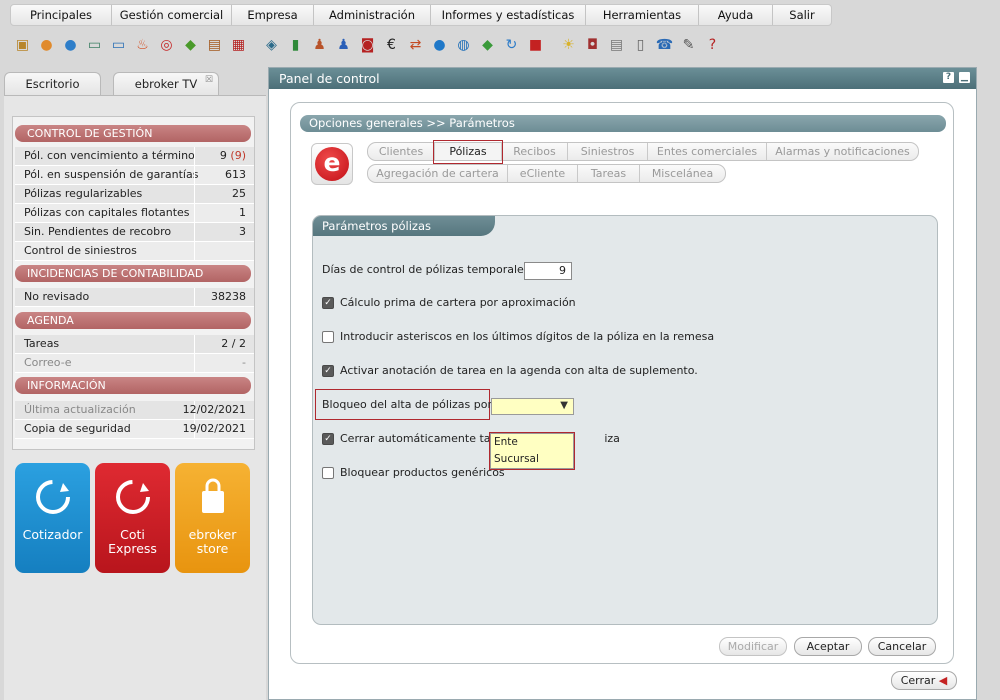 The height and width of the screenshot is (700, 1000). What do you see at coordinates (828, 646) in the screenshot?
I see `aceptar-button: Aceptar` at bounding box center [828, 646].